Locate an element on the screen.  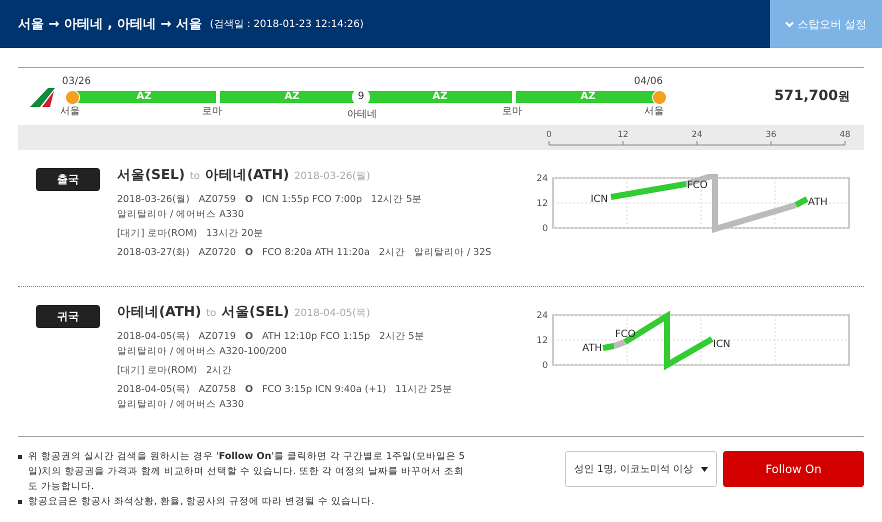
flight-detail: 2018-04-05(목) AZ0758 O FCO 3:15p ICN 9:40a (+1) 11시간 25분 is located at coordinates (284, 390).